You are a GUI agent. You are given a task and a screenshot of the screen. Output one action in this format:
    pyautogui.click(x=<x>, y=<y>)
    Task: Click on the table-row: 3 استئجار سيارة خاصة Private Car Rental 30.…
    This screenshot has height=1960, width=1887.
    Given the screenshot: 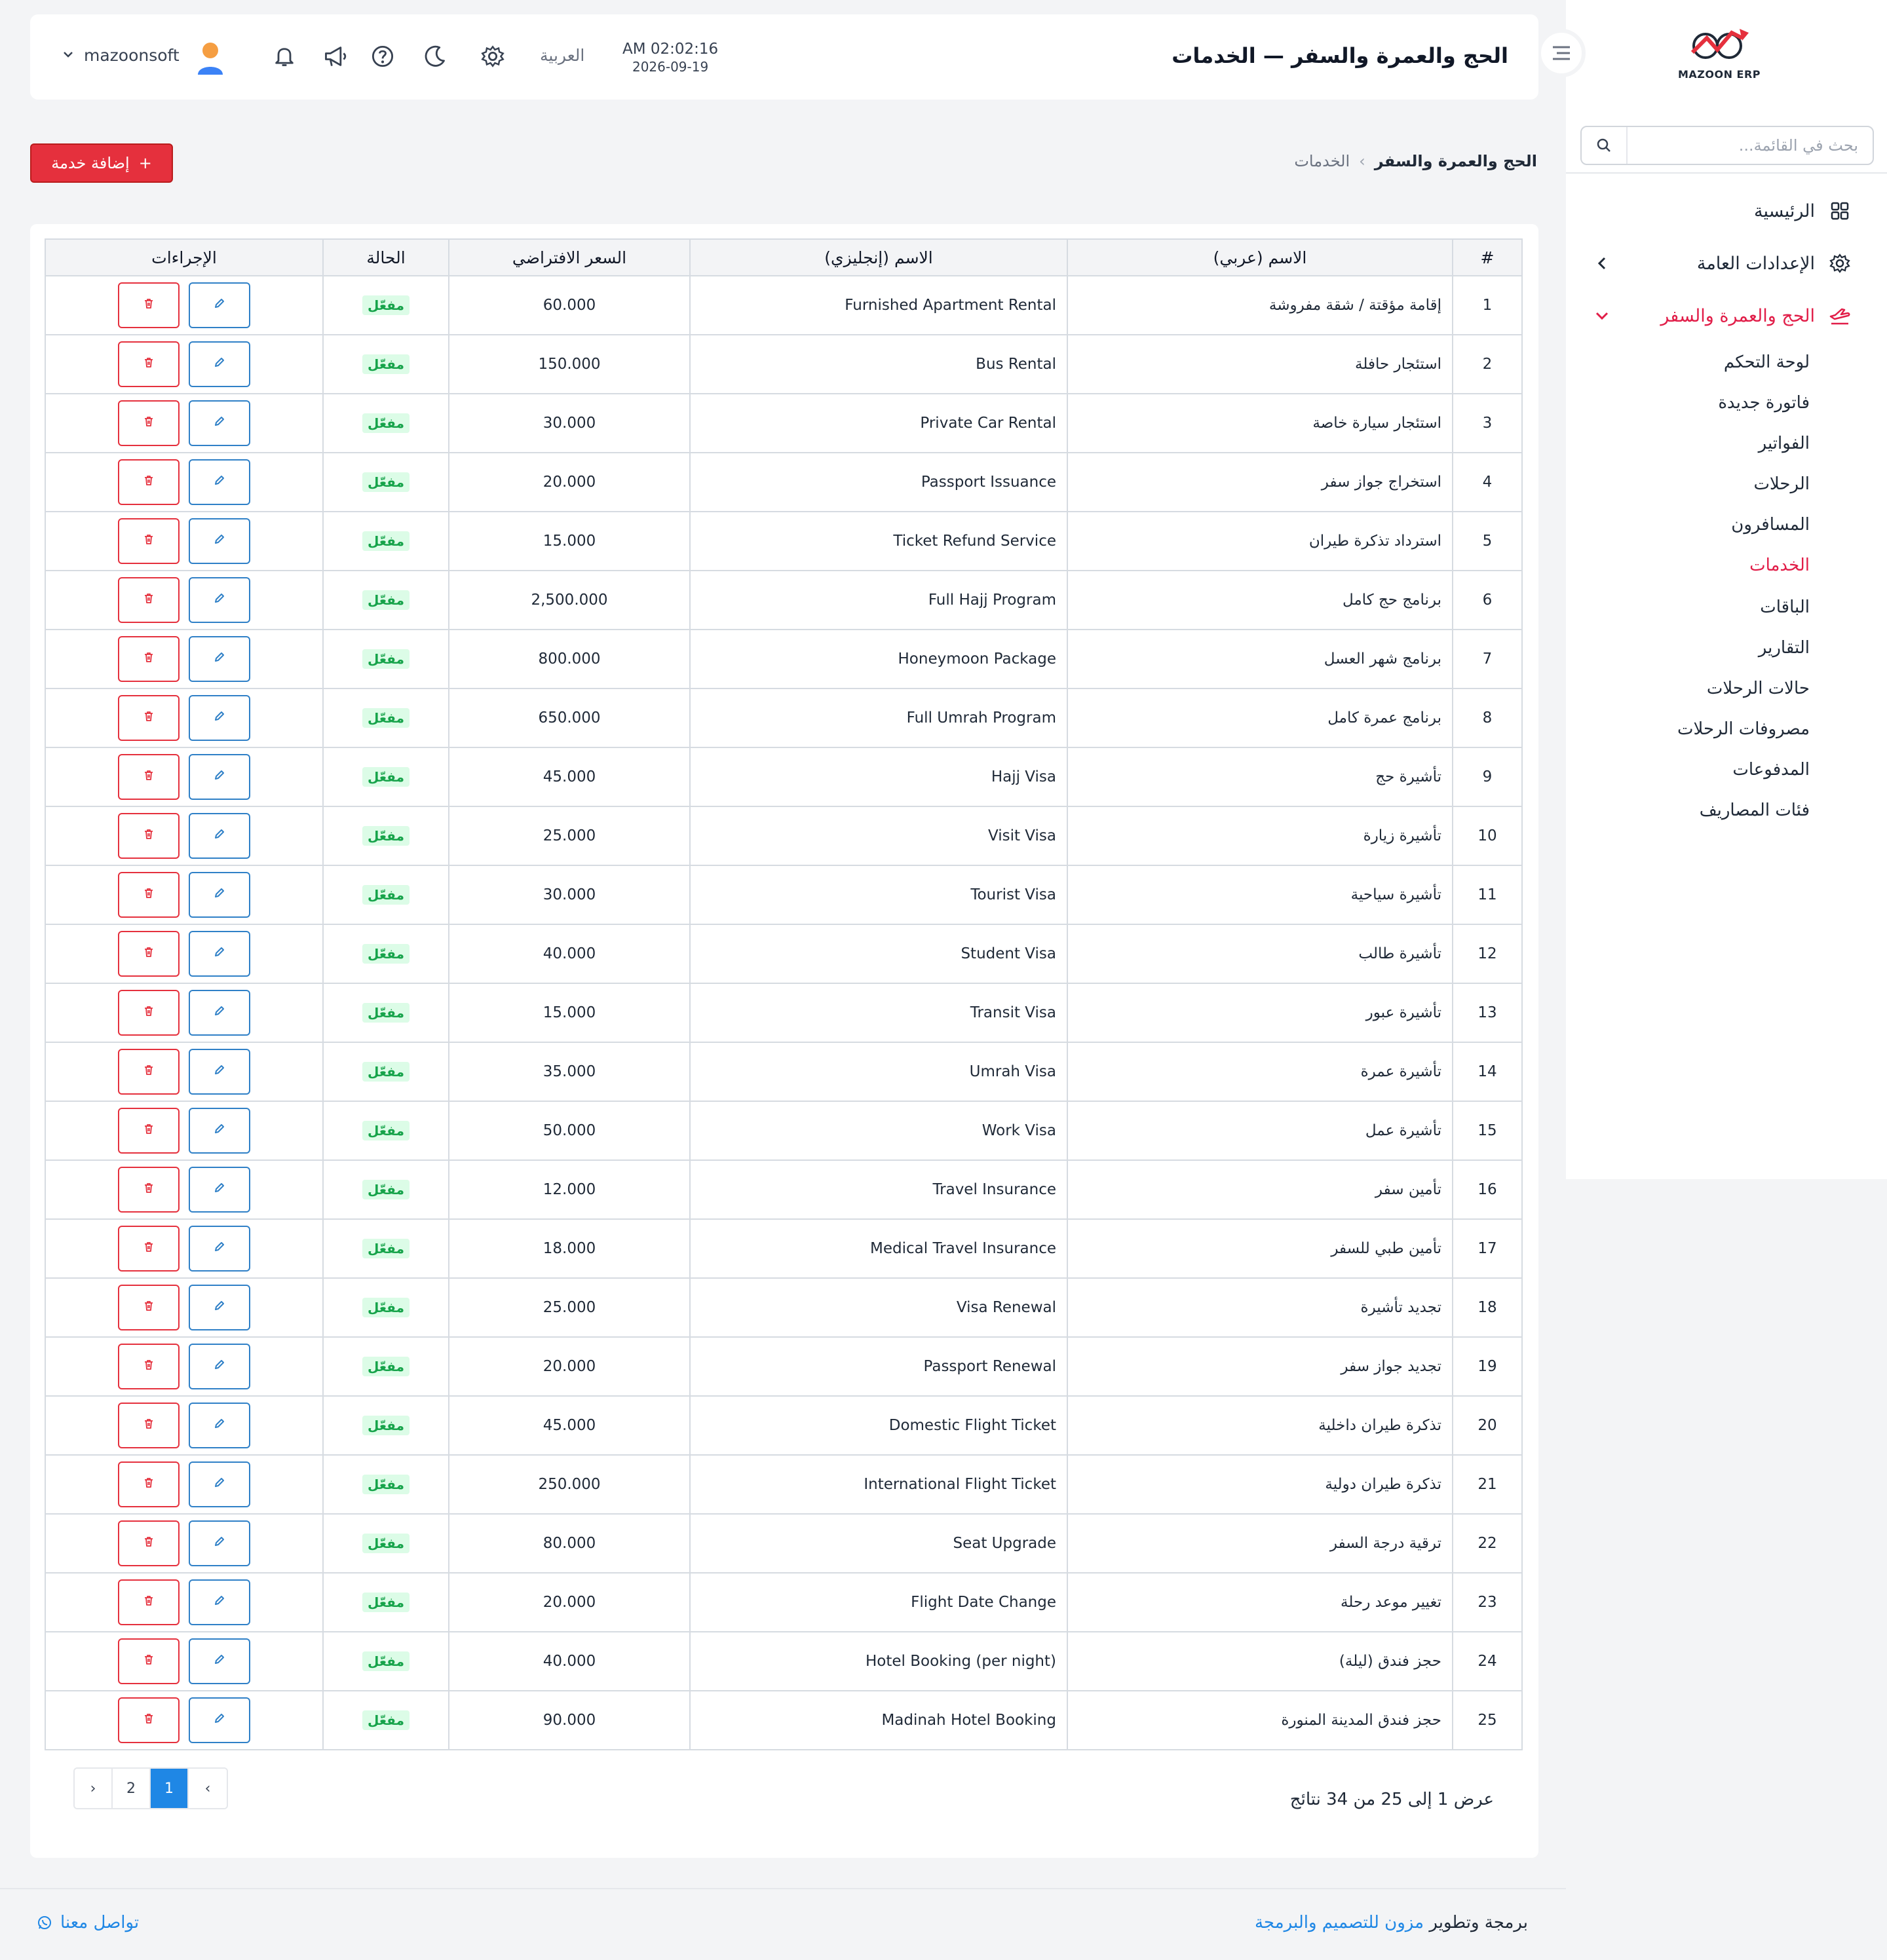 What is the action you would take?
    pyautogui.click(x=784, y=423)
    